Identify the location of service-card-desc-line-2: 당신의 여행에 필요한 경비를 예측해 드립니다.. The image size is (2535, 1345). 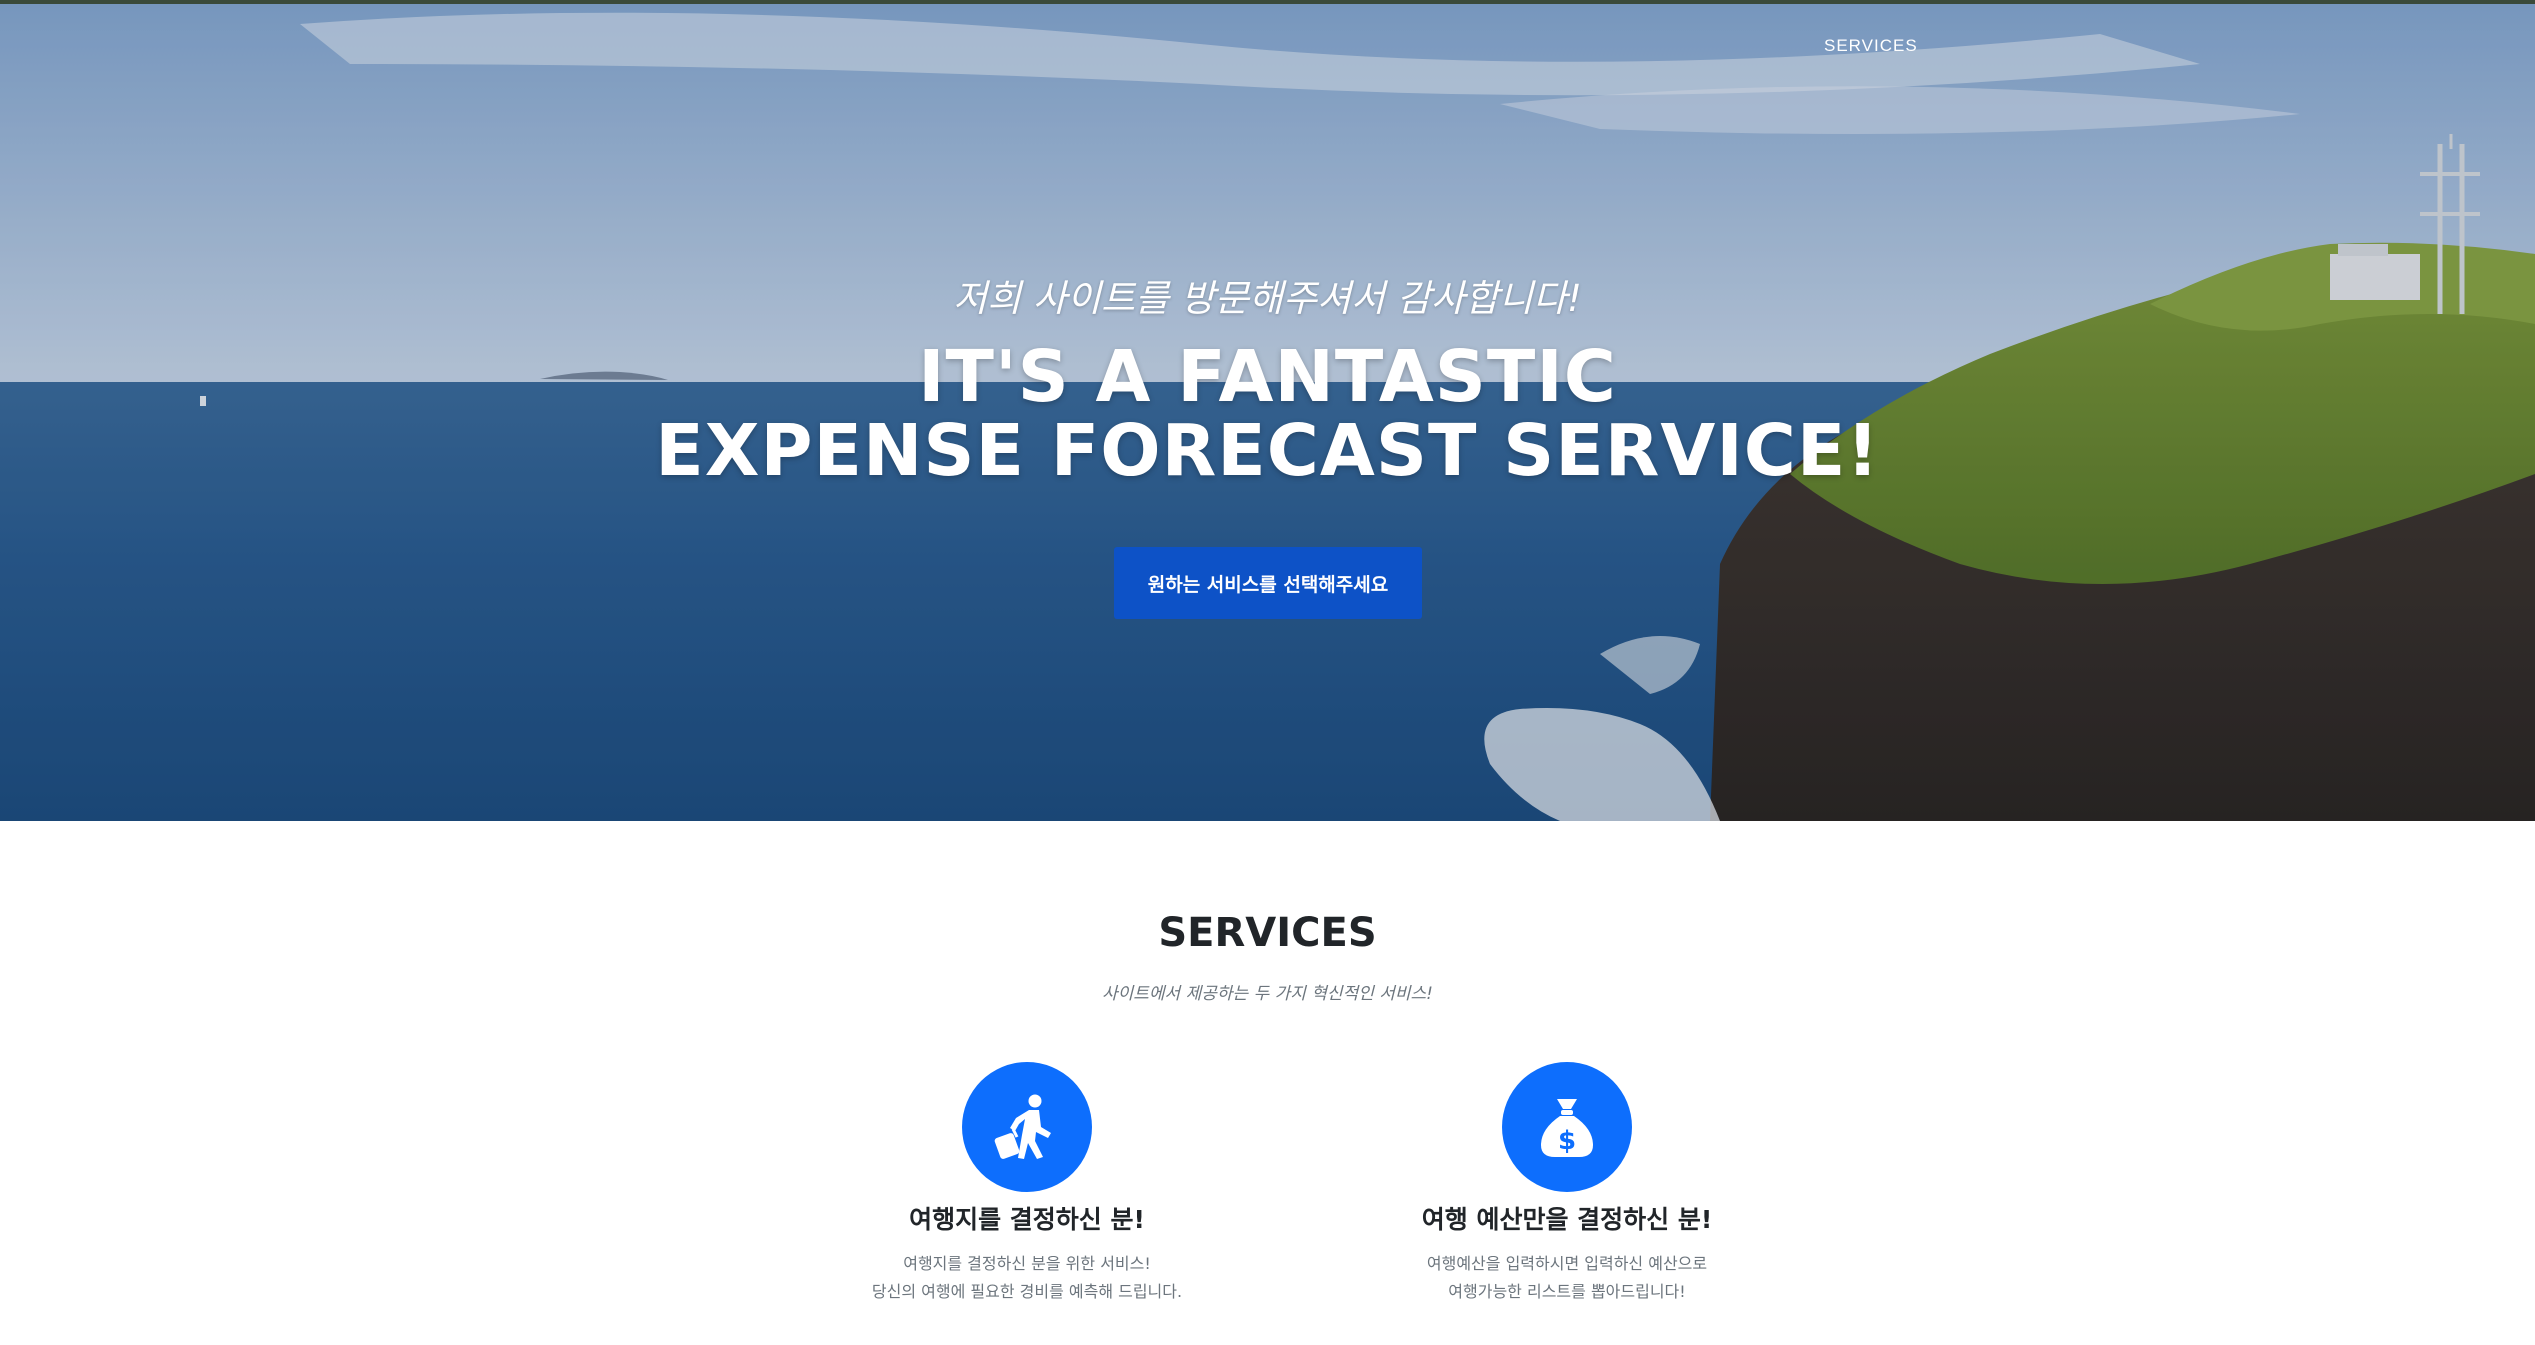
(1027, 1291).